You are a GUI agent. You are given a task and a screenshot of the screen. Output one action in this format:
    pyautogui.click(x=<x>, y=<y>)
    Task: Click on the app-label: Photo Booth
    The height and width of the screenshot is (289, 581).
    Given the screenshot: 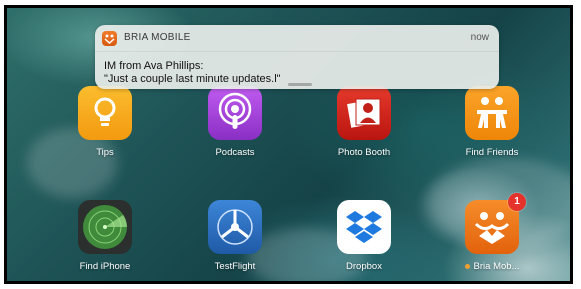 What is the action you would take?
    pyautogui.click(x=364, y=152)
    